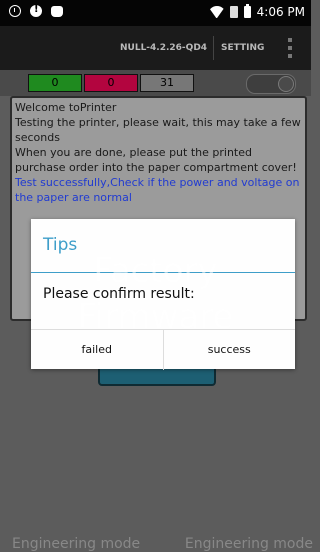 This screenshot has width=320, height=552. I want to click on overflow-menu-icon, so click(290, 48).